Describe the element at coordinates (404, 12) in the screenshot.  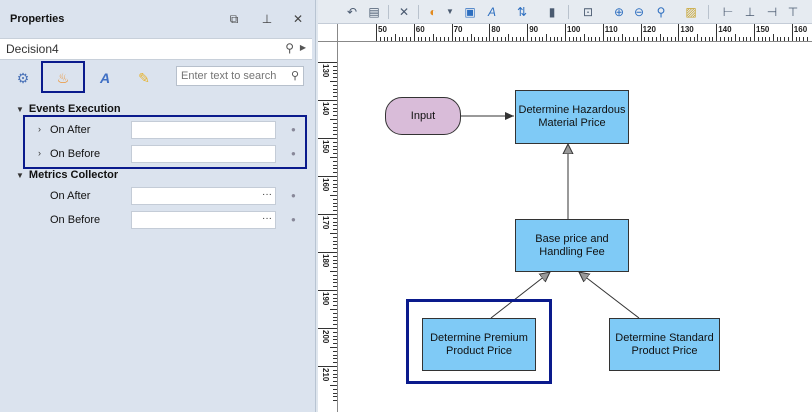
I see `delete-icon: ✕` at that location.